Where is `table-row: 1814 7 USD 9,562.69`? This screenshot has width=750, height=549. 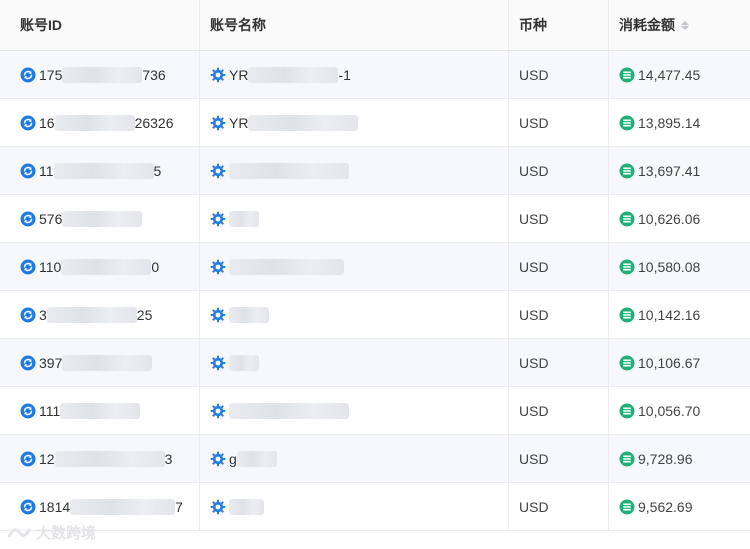
table-row: 1814 7 USD 9,562.69 is located at coordinates (375, 507).